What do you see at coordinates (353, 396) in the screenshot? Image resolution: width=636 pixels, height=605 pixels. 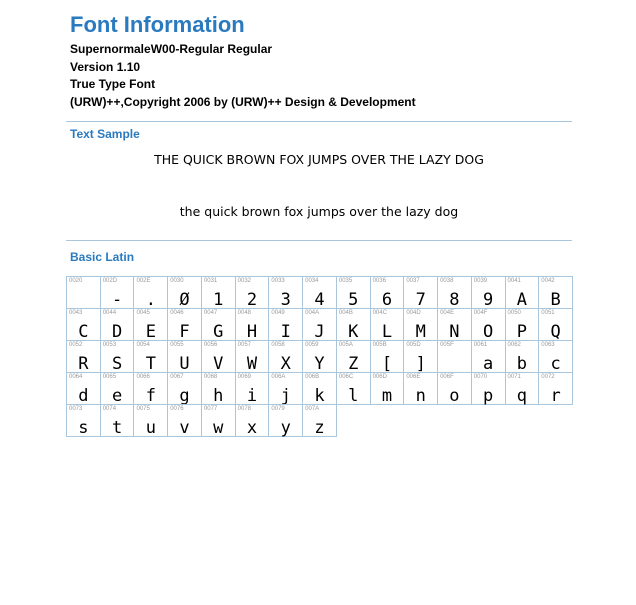 I see `glyph-char: l` at bounding box center [353, 396].